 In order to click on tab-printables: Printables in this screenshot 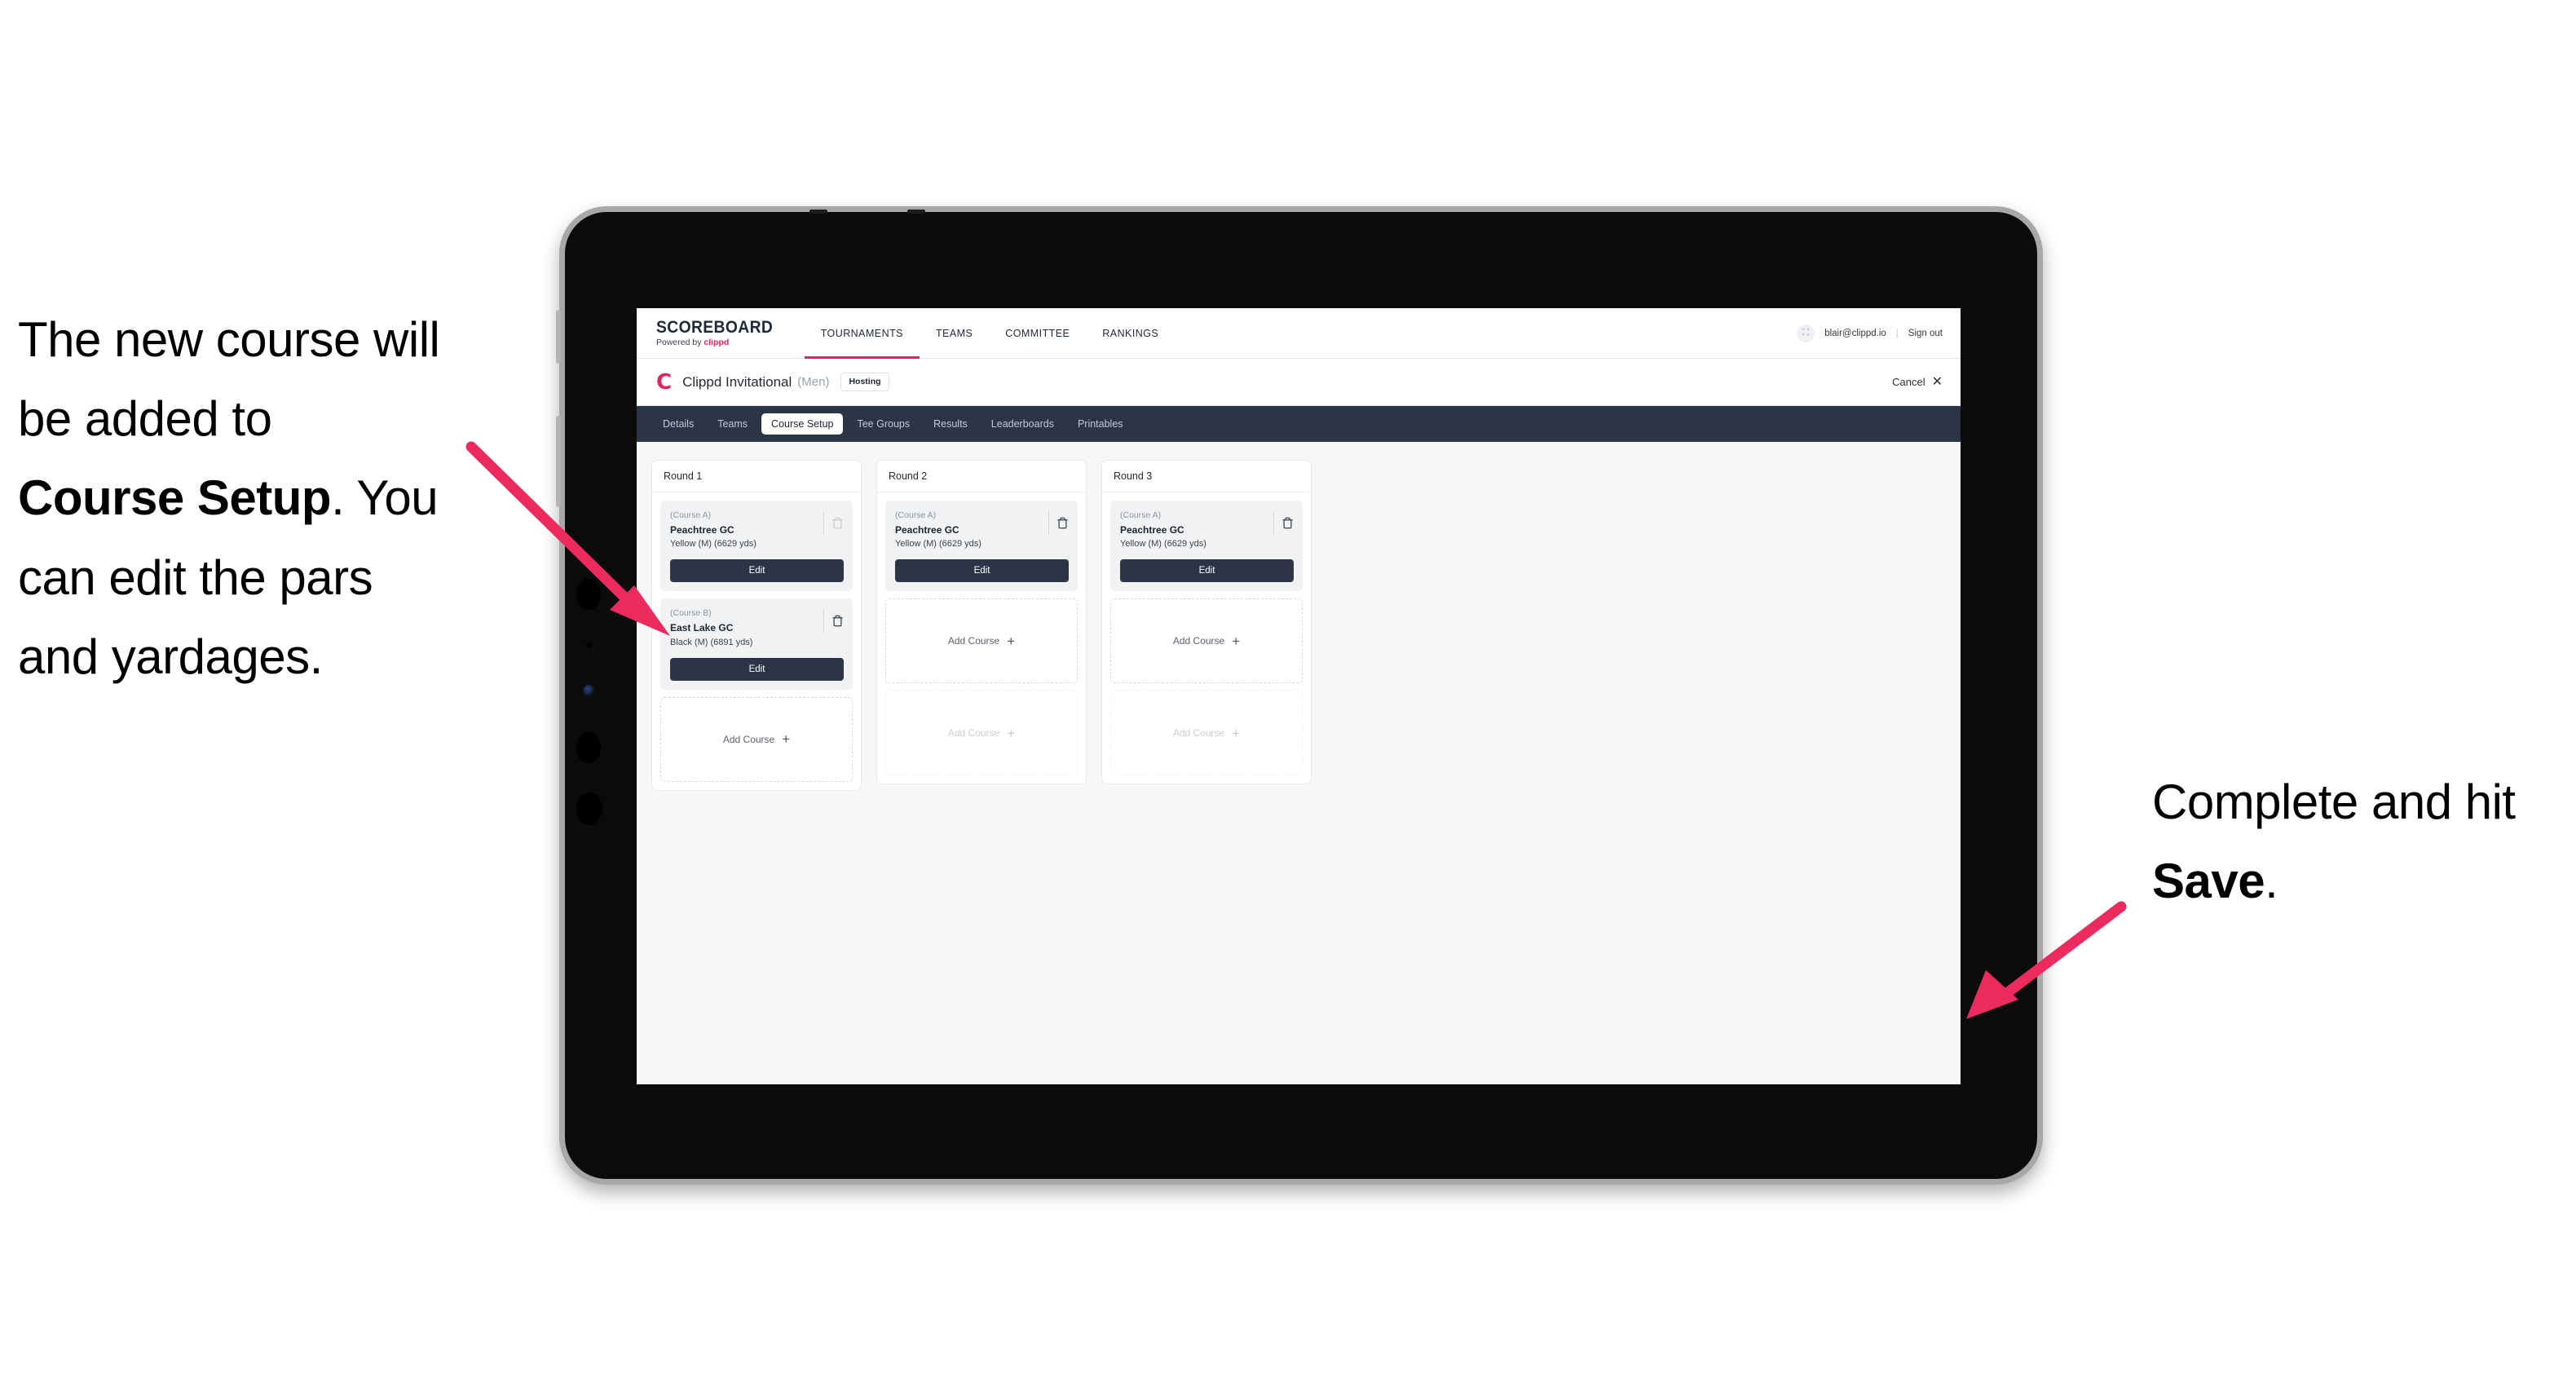, I will do `click(1100, 424)`.